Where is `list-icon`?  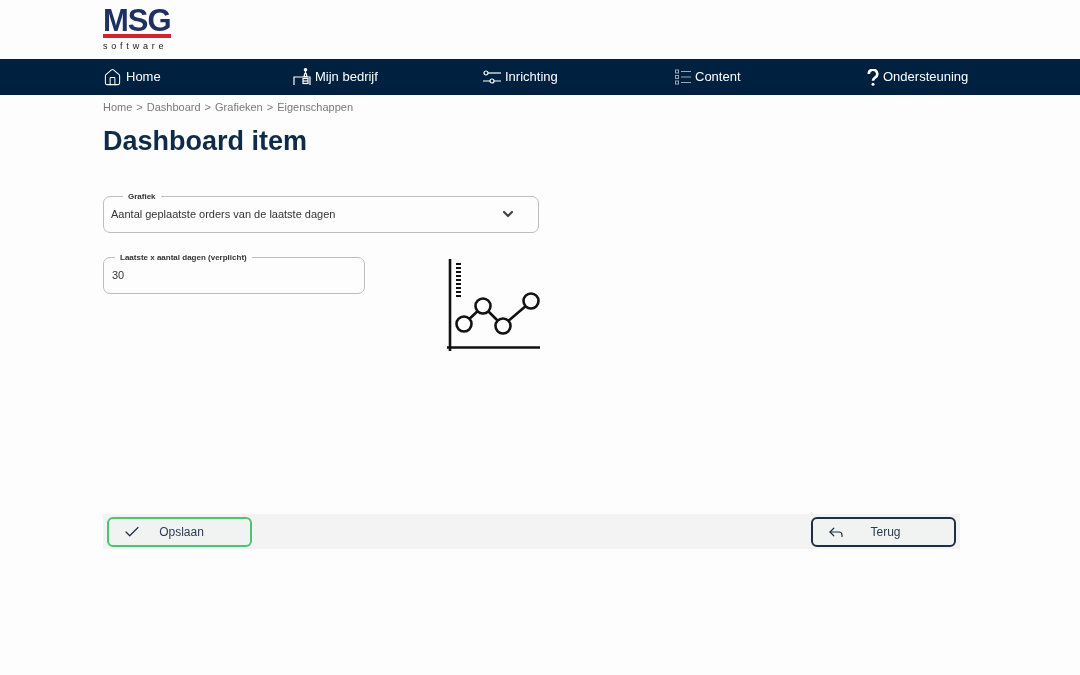
list-icon is located at coordinates (683, 77).